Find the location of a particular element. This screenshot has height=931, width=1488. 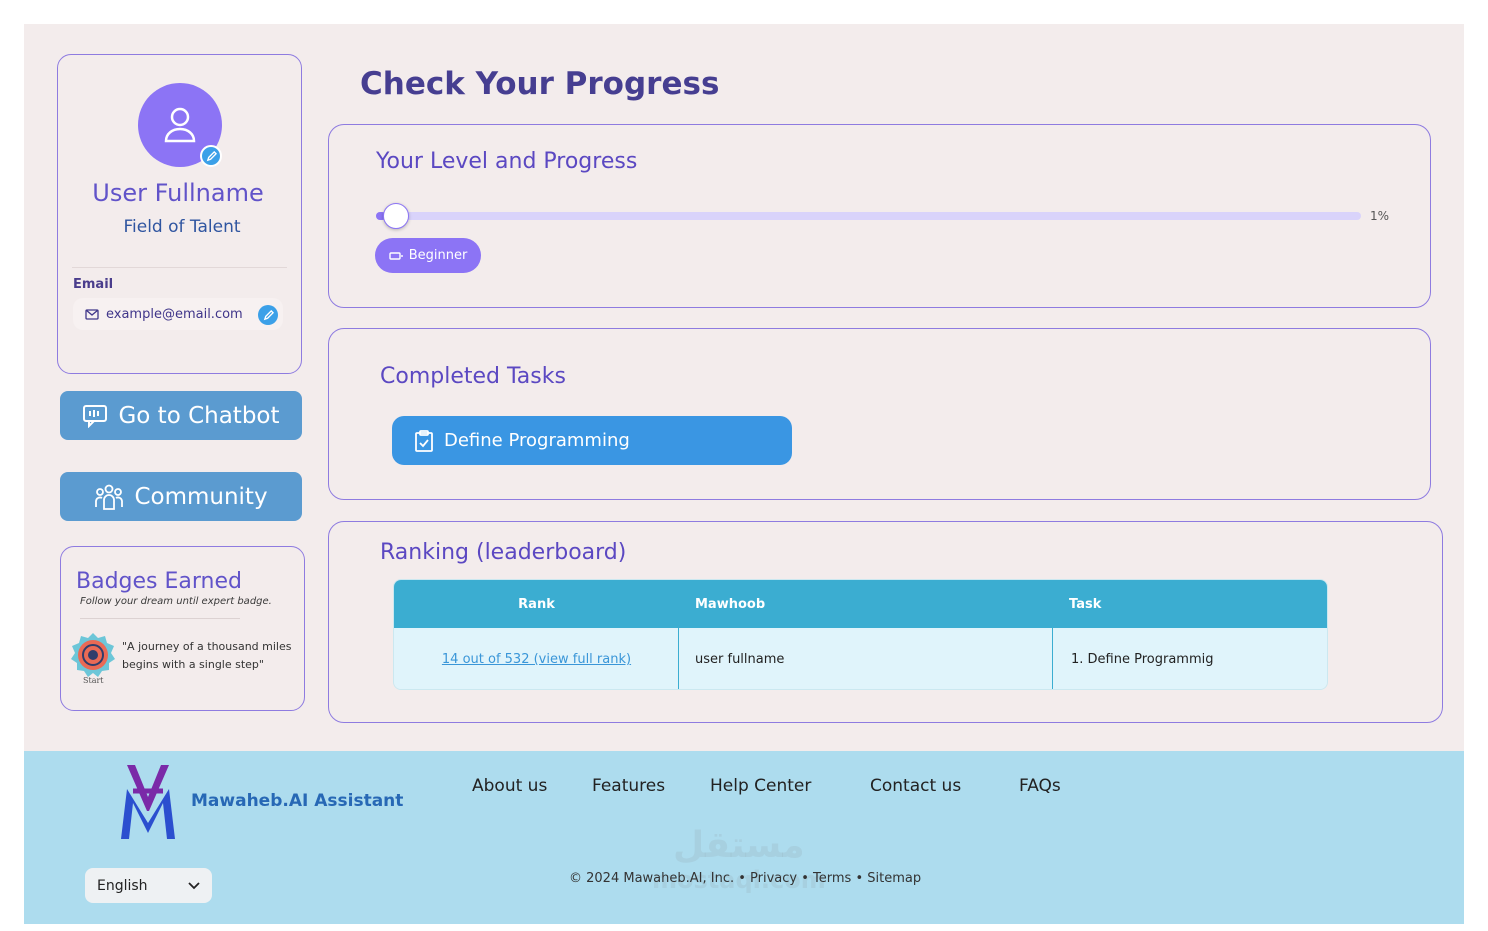

watermark: مستقل mostaql.com is located at coordinates (739, 861).